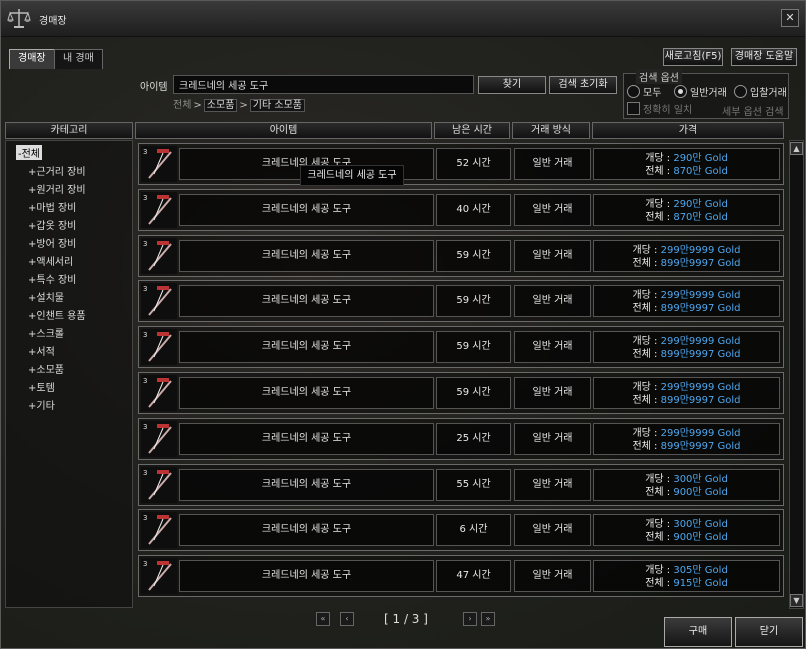 The height and width of the screenshot is (649, 806). Describe the element at coordinates (52, 278) in the screenshot. I see `category-item-special: +특수 장비` at that location.